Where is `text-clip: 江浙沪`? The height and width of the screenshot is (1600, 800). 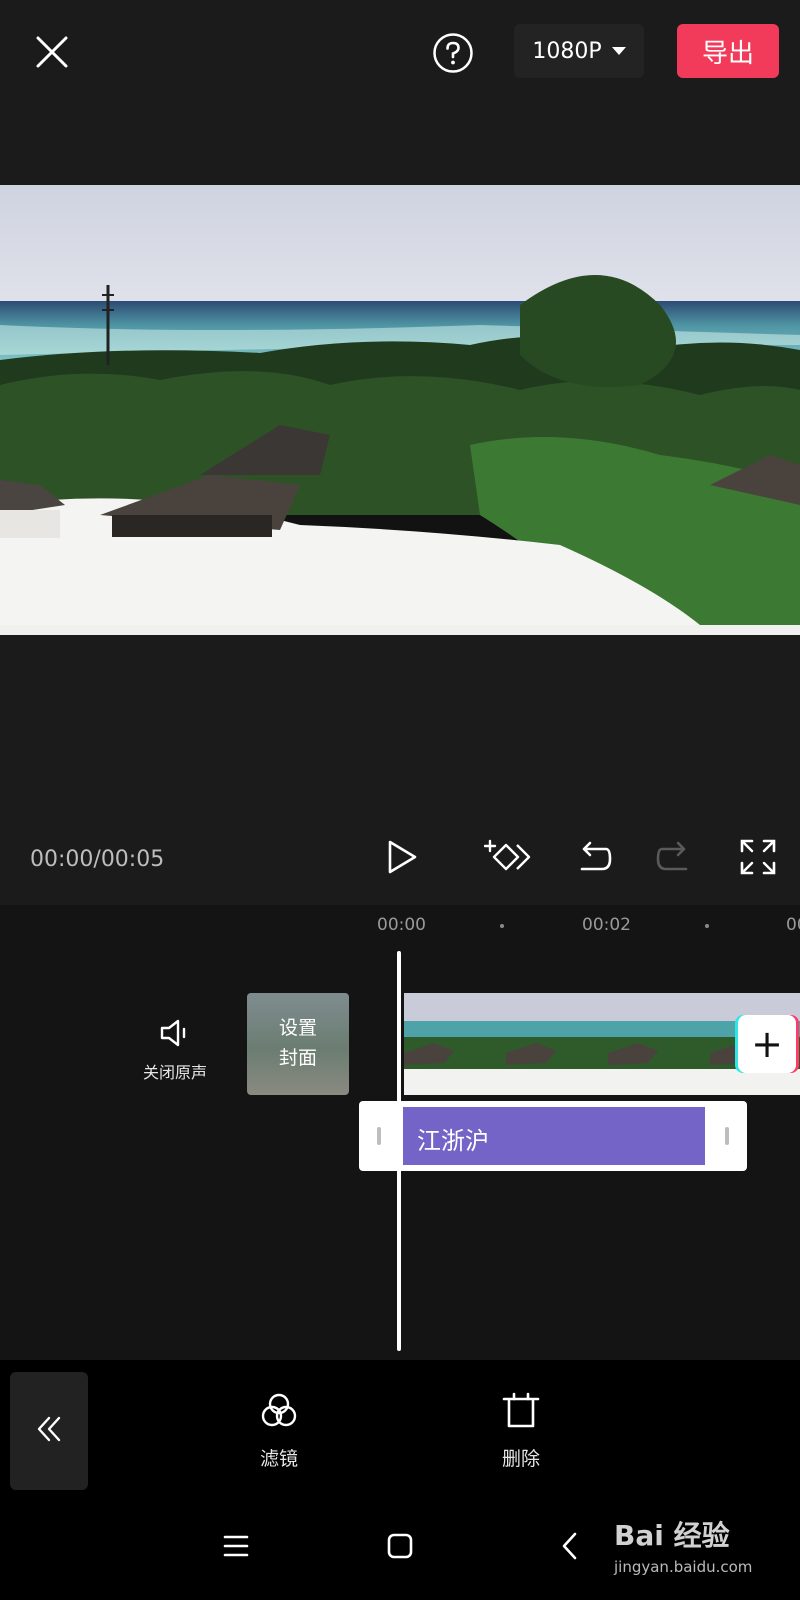 text-clip: 江浙沪 is located at coordinates (553, 1136).